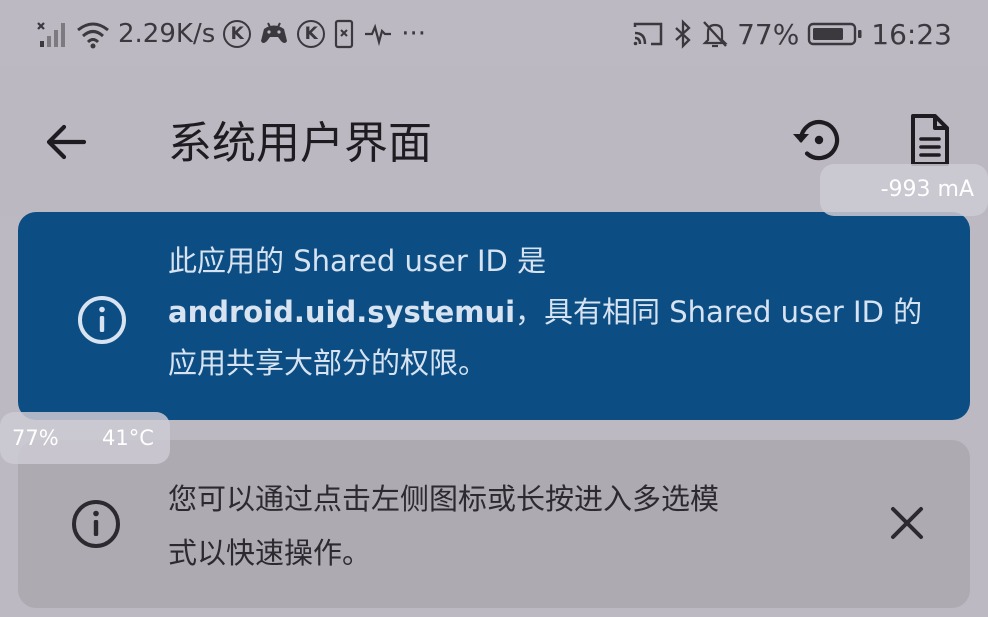 Image resolution: width=988 pixels, height=617 pixels. Describe the element at coordinates (344, 34) in the screenshot. I see `sim-manager-icon` at that location.